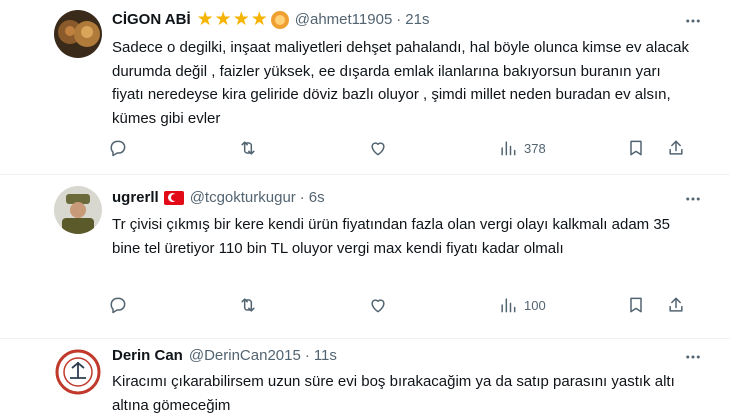  I want to click on tweet-header: ugrerll @tcgokturkugur · 6s, so click(218, 198).